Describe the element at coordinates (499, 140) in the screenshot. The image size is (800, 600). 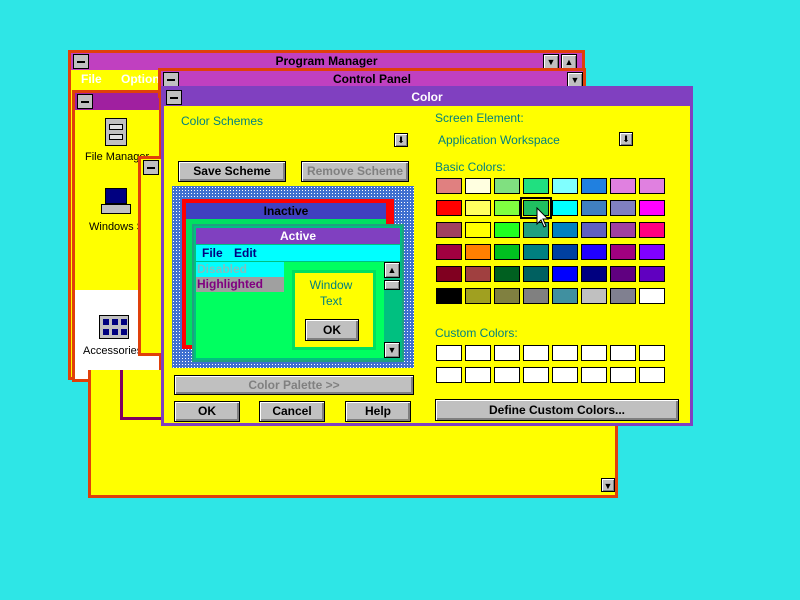
I see `screen-element-value: Application Workspace` at that location.